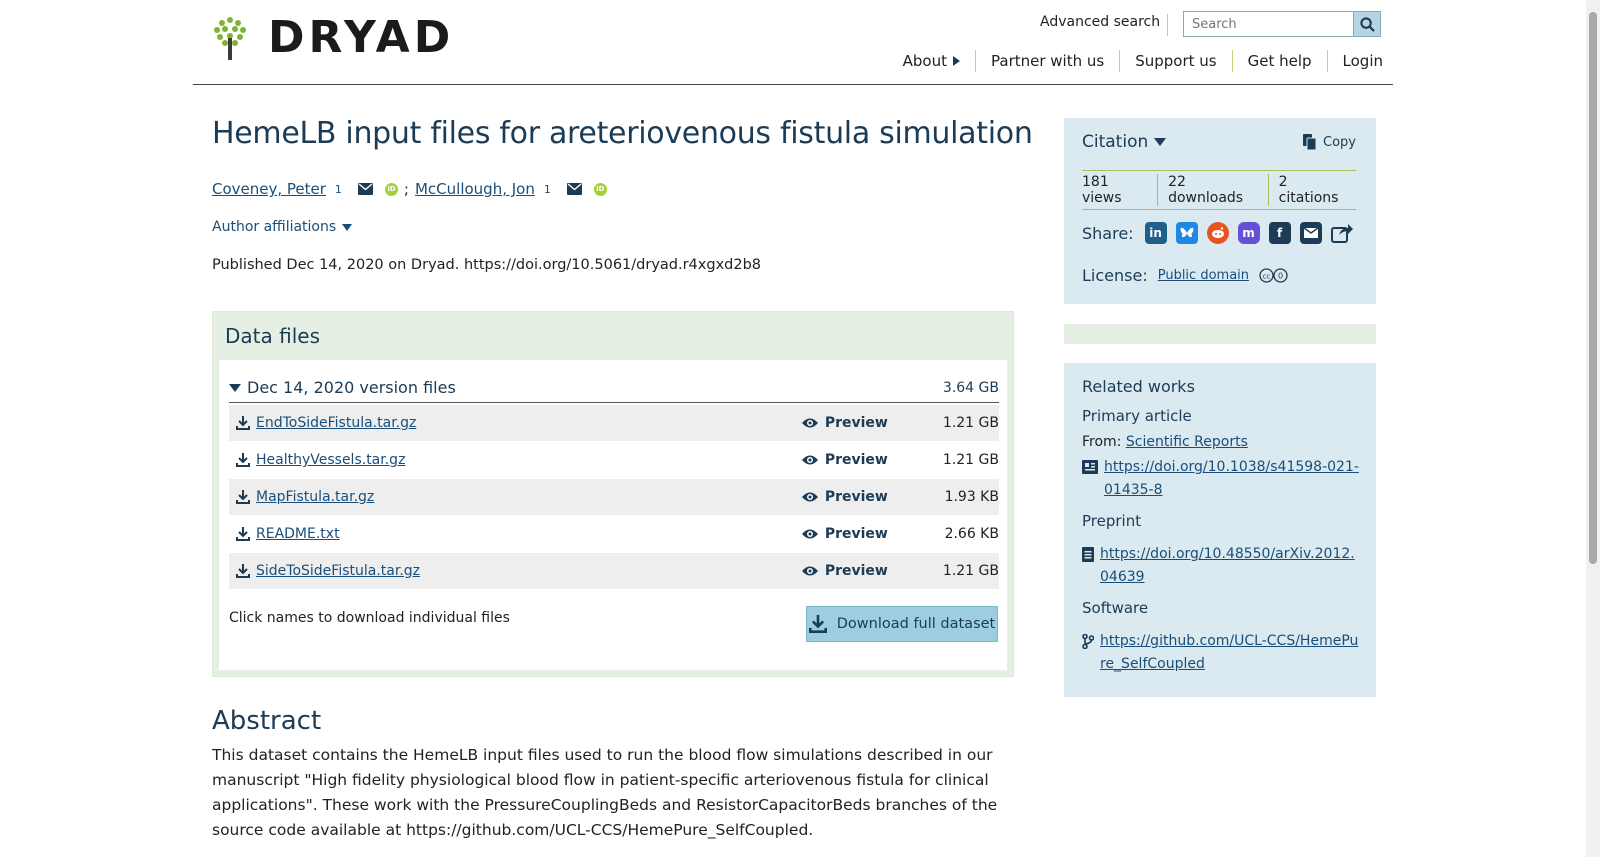 The image size is (1600, 857). What do you see at coordinates (267, 721) in the screenshot?
I see `abstract-heading: Abstract` at bounding box center [267, 721].